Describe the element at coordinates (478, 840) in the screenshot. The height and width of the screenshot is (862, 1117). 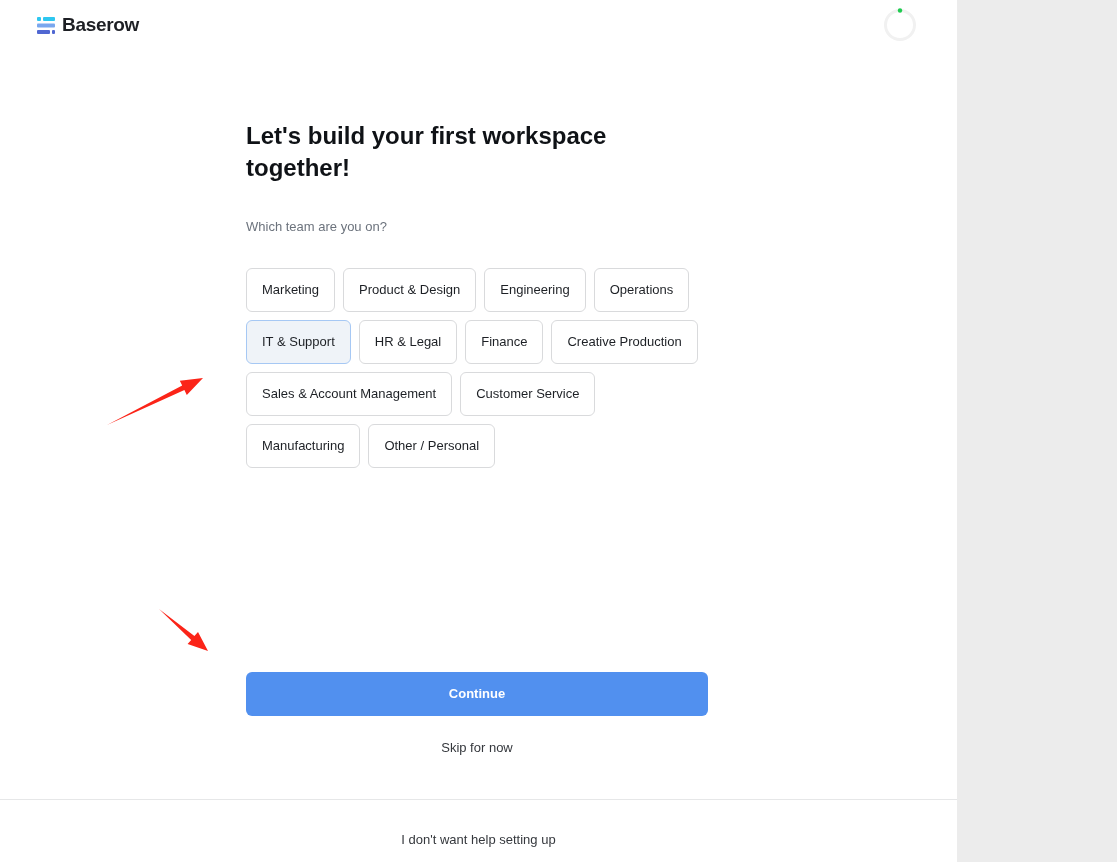
I see `skip-setup-link: I don't want help setting up` at that location.